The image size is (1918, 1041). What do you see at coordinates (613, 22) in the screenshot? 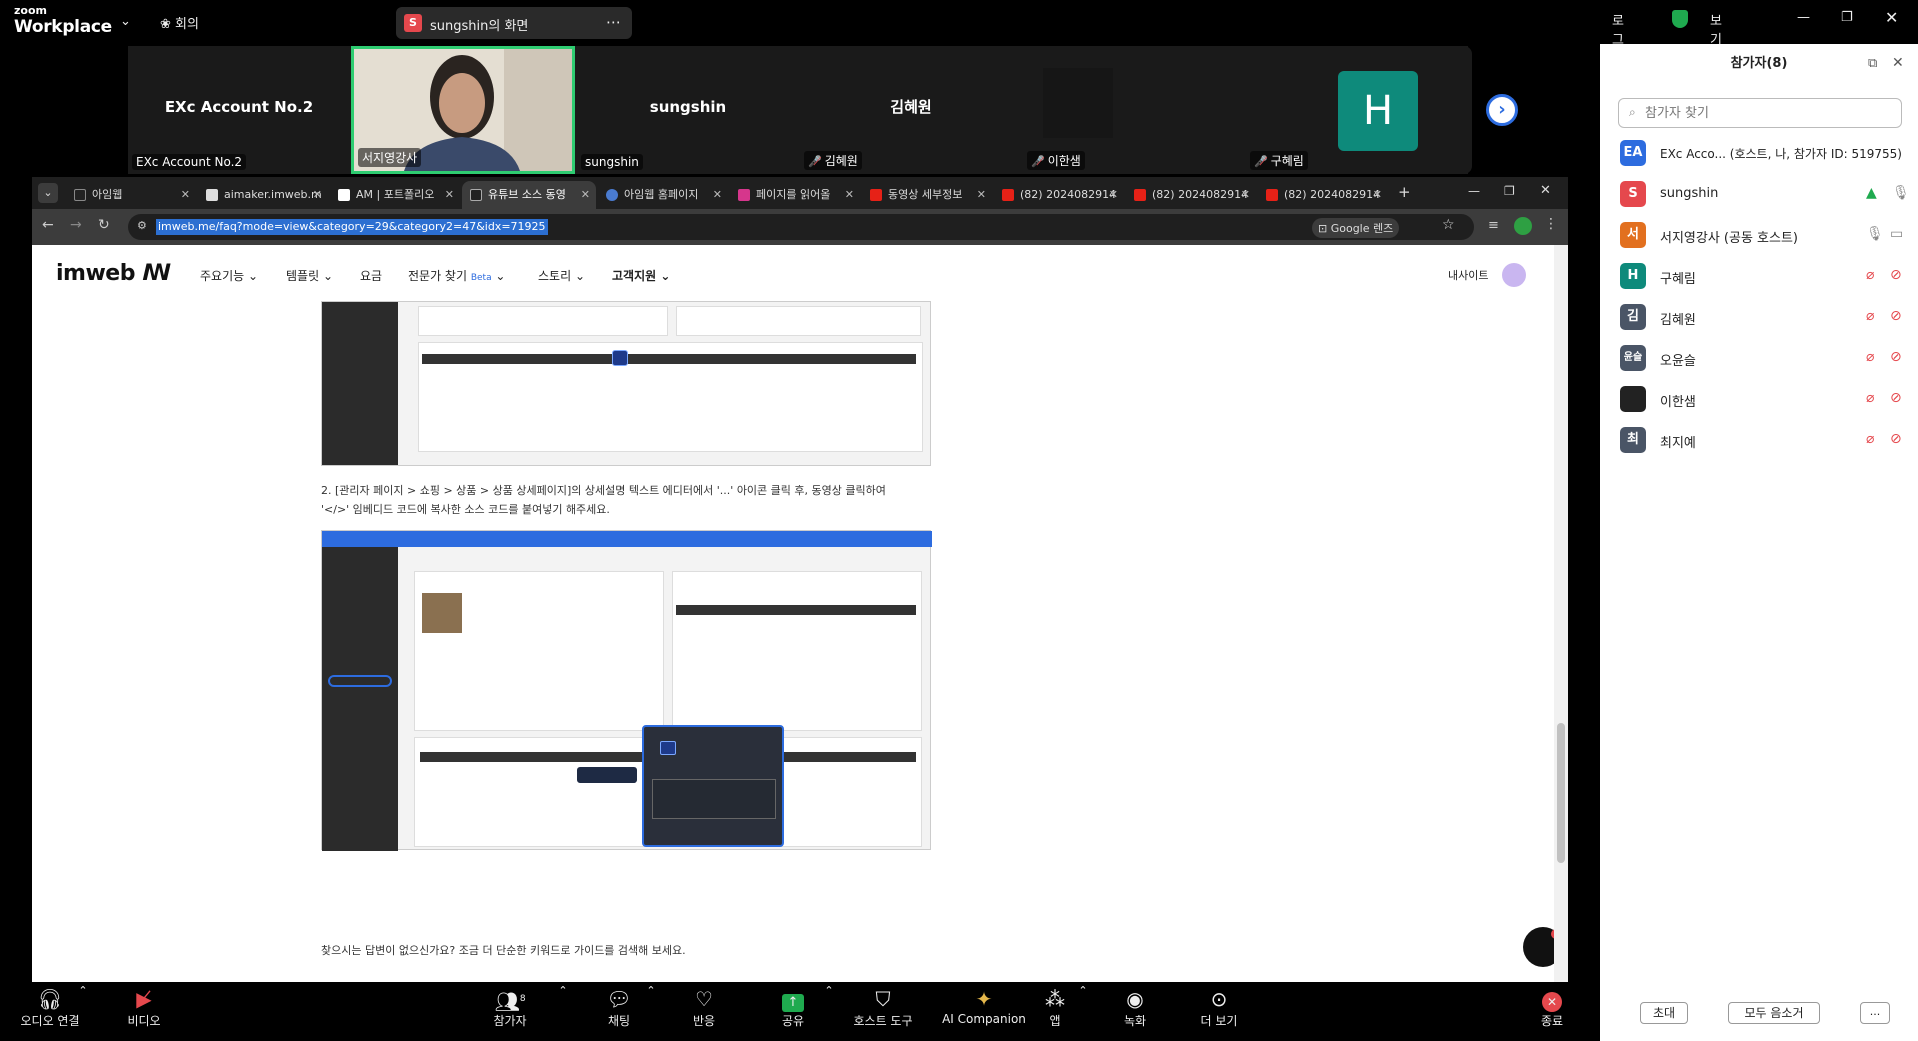
I see `more-icon: ⋯` at bounding box center [613, 22].